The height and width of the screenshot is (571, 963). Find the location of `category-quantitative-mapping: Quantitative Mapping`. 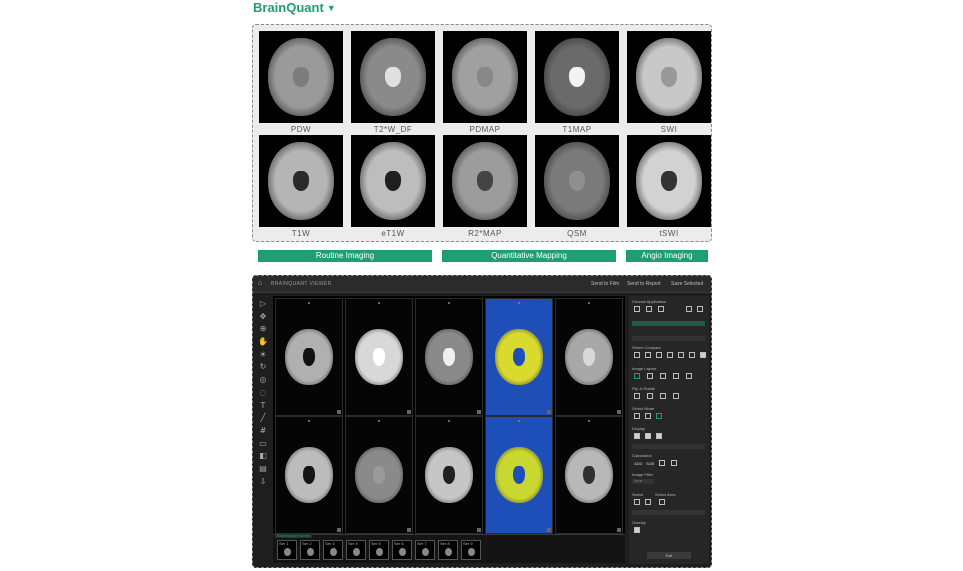

category-quantitative-mapping: Quantitative Mapping is located at coordinates (529, 256).